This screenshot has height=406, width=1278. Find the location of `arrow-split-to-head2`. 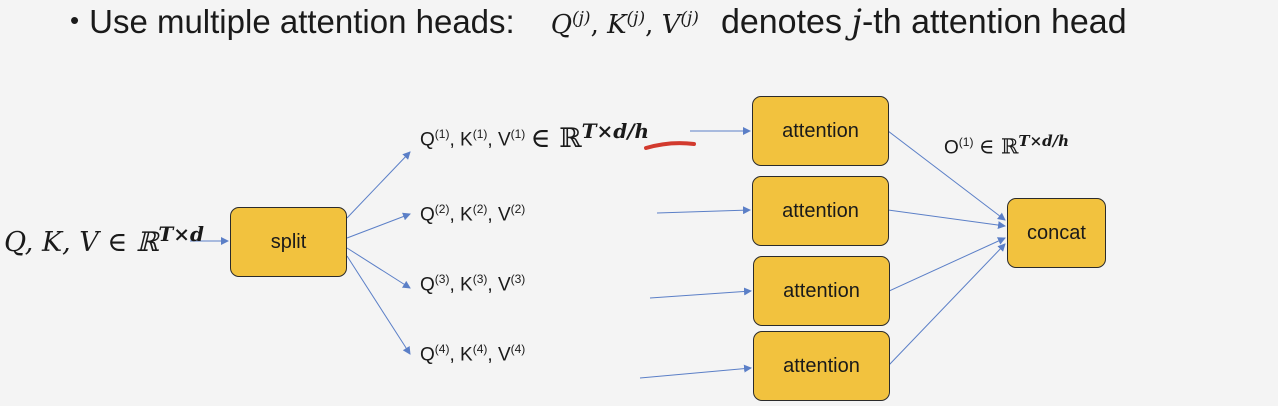

arrow-split-to-head2 is located at coordinates (378, 225).